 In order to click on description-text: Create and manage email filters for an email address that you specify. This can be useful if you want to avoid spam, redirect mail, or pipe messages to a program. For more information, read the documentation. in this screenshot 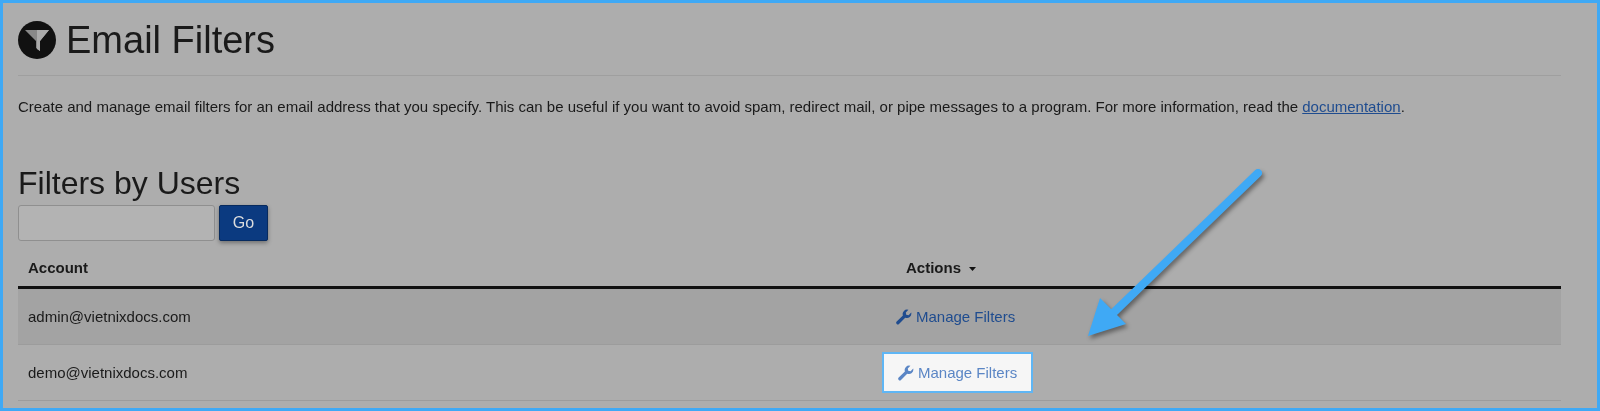, I will do `click(712, 107)`.